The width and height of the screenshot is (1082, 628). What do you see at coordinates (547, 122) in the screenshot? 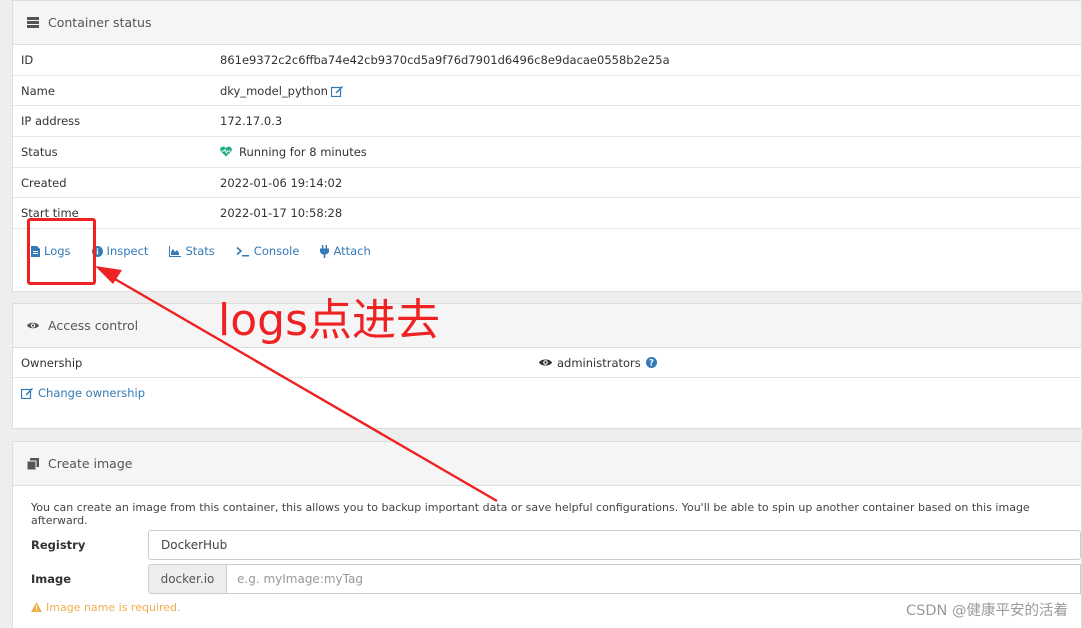
I see `row-ip: IP address 172.17.0.3` at bounding box center [547, 122].